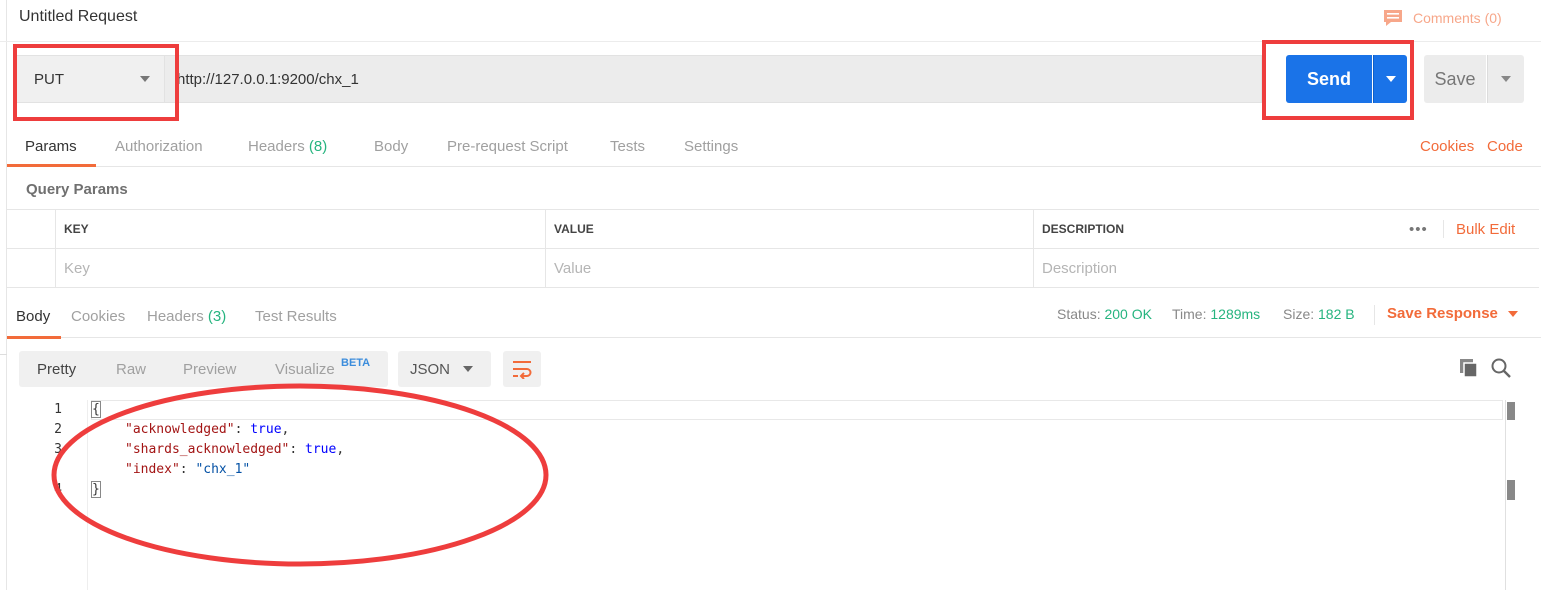  I want to click on time-label: Time:, so click(1189, 314).